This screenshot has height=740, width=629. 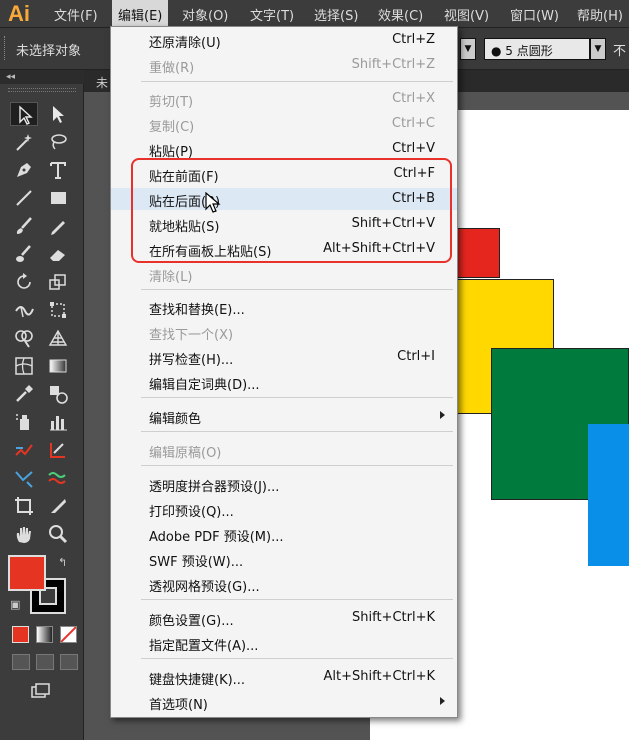 I want to click on scale-tool-icon, so click(x=58, y=282).